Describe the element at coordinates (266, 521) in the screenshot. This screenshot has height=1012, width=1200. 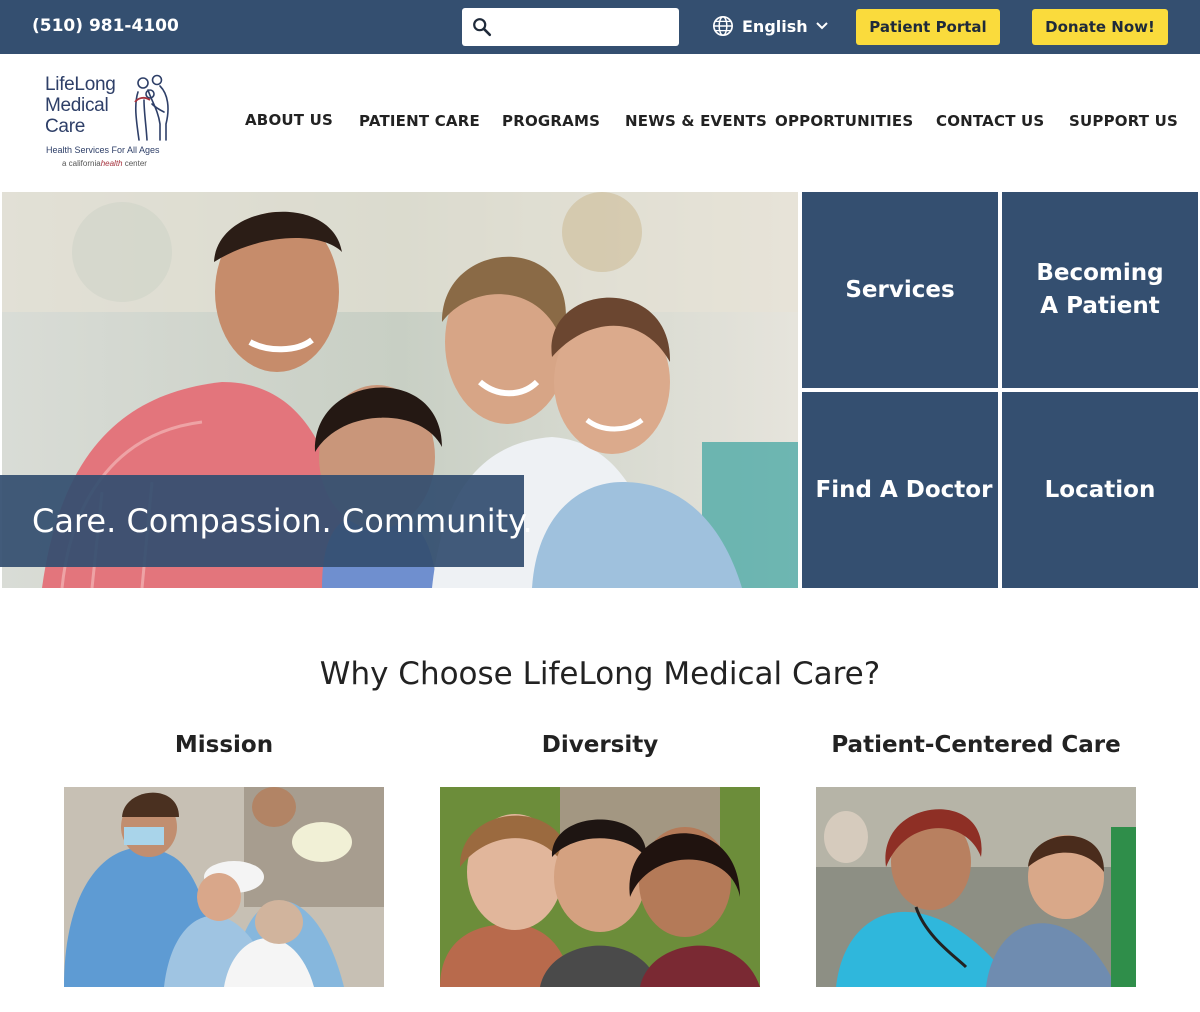
I see `hero-tagline: Care. Compassion. Community.` at that location.